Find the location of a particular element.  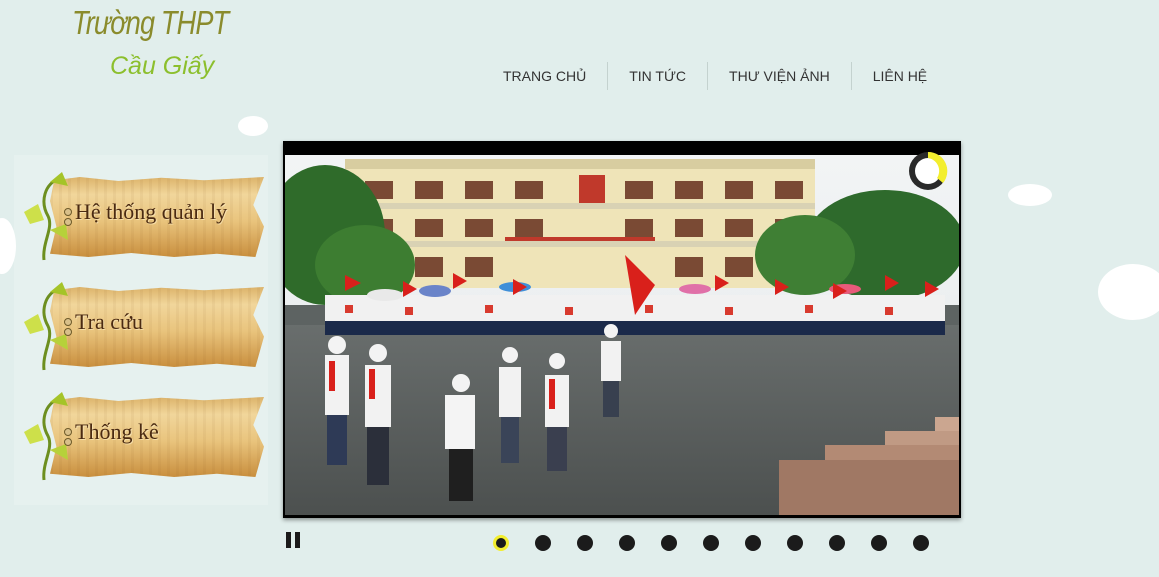

slider-pagination is located at coordinates (711, 543).